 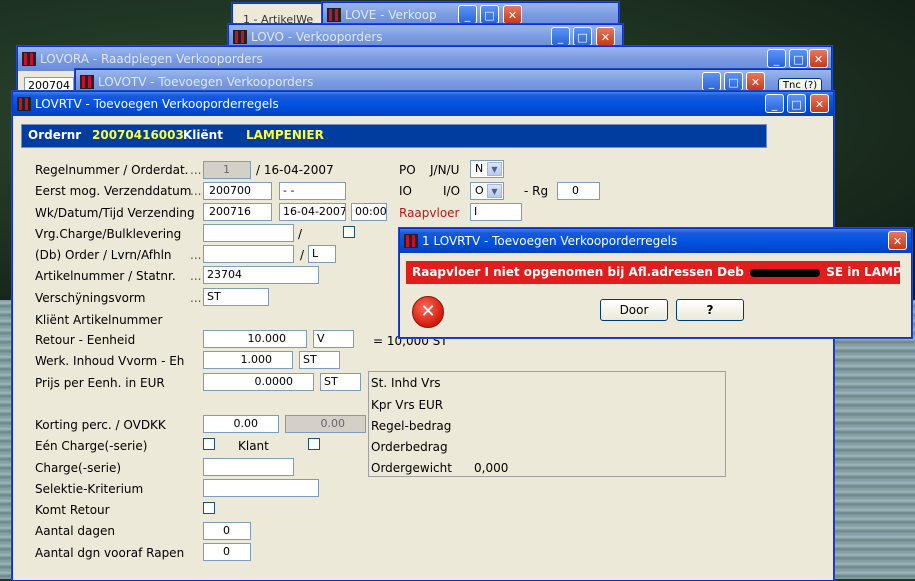 I want to click on label-artikel: Artikelnummer / Statnr., so click(x=105, y=276).